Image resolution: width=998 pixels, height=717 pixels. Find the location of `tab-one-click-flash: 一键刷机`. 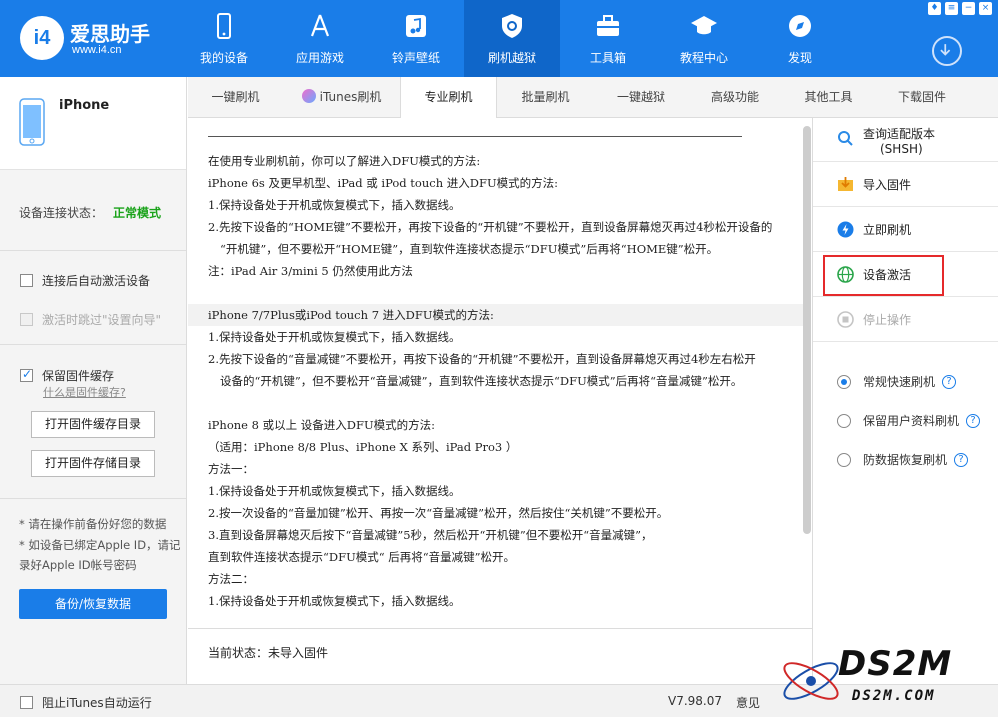

tab-one-click-flash: 一键刷机 is located at coordinates (235, 97).